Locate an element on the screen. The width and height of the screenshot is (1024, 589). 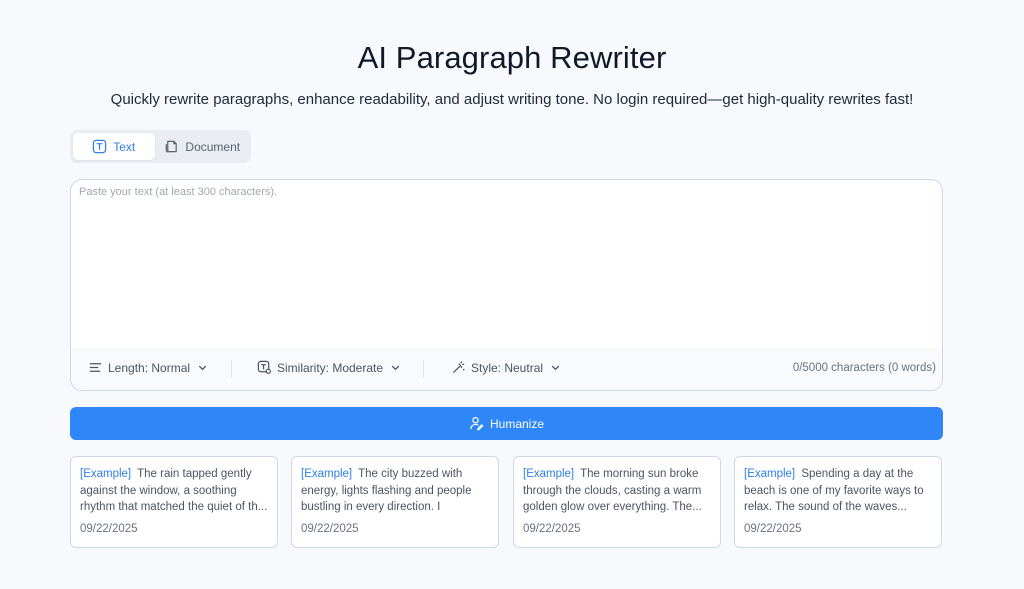
humanize-button: Humanize is located at coordinates (506, 423).